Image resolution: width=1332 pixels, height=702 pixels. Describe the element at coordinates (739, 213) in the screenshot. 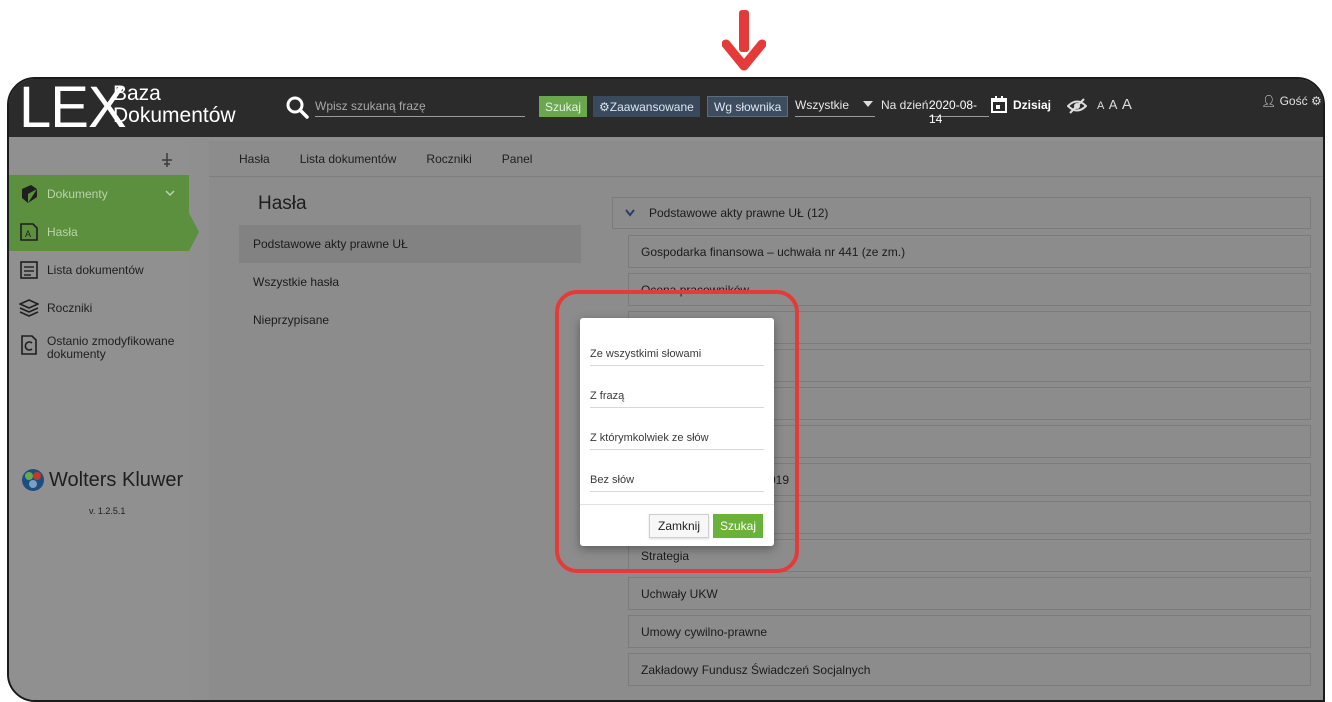

I see `tree-group-label: Podstawowe akty prawne UŁ (12)` at that location.